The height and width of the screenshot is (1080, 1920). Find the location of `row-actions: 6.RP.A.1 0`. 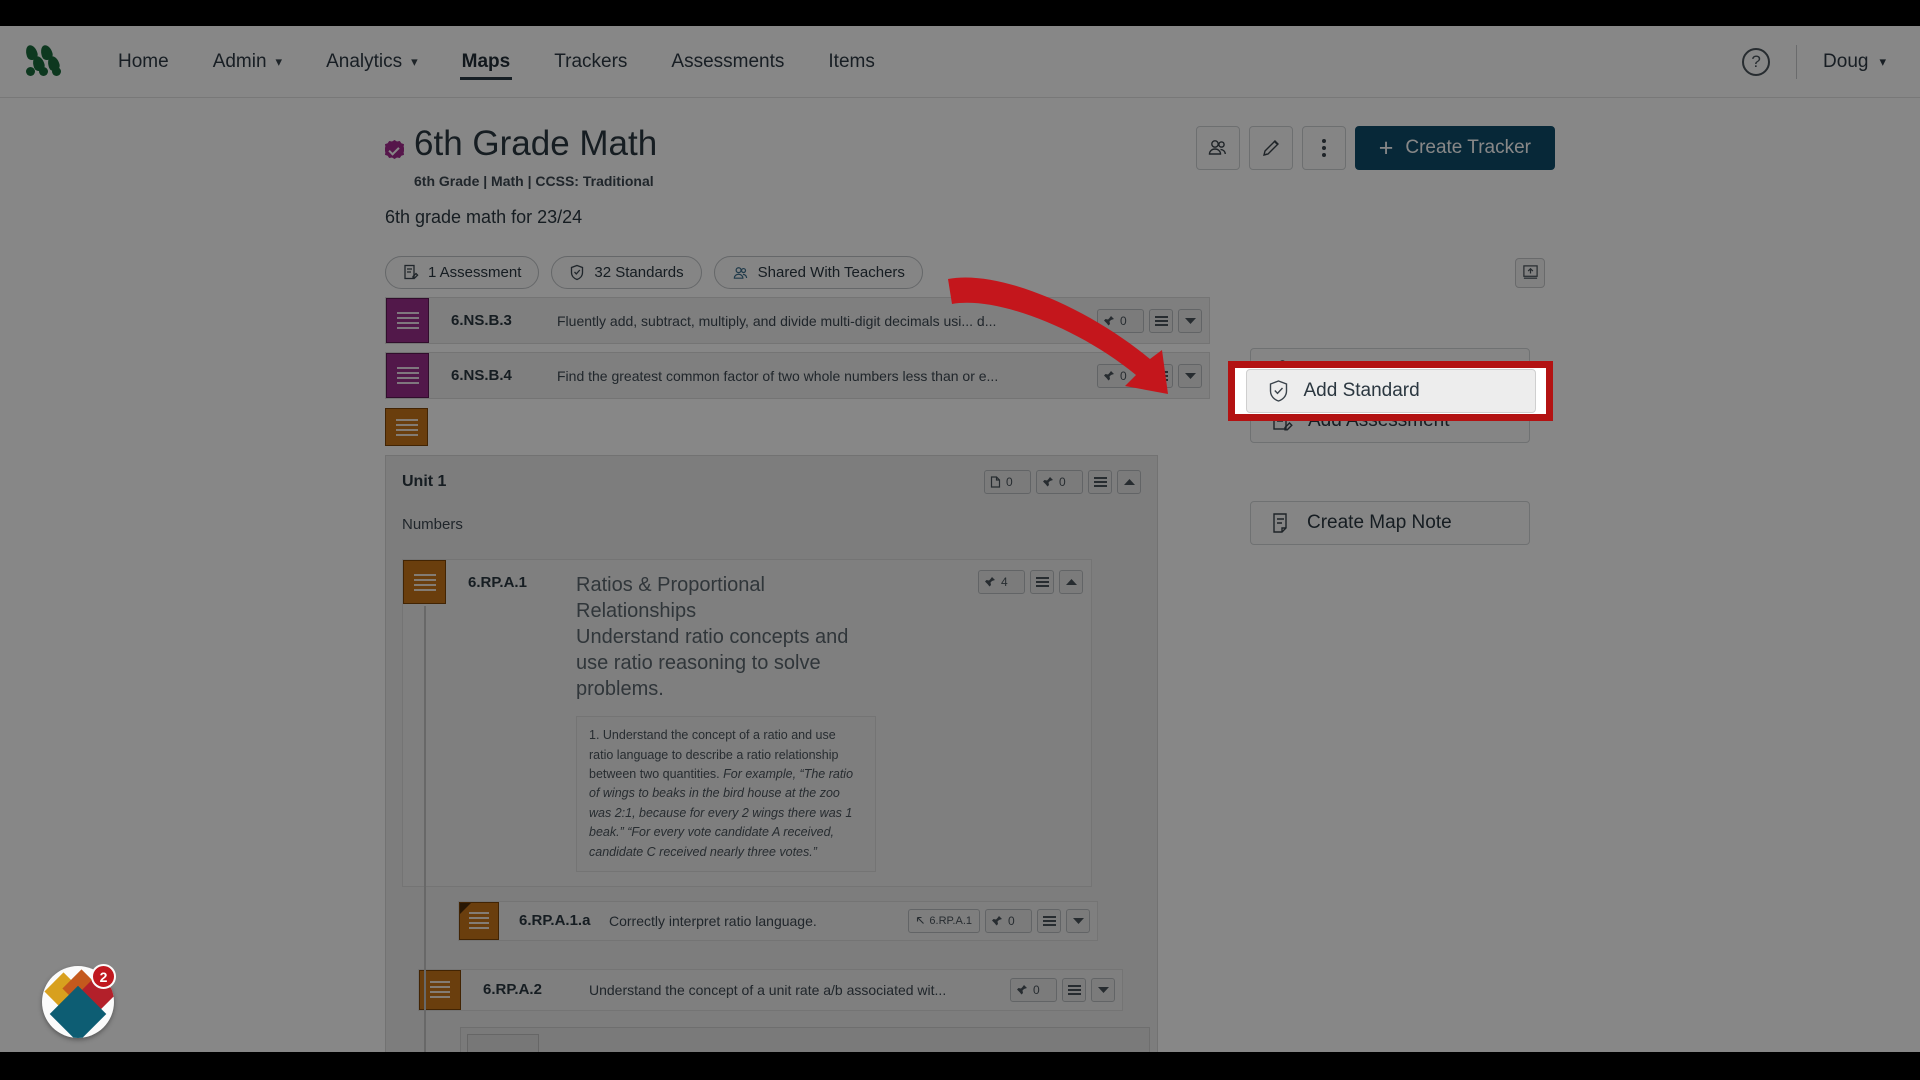

row-actions: 6.RP.A.1 0 is located at coordinates (1002, 921).